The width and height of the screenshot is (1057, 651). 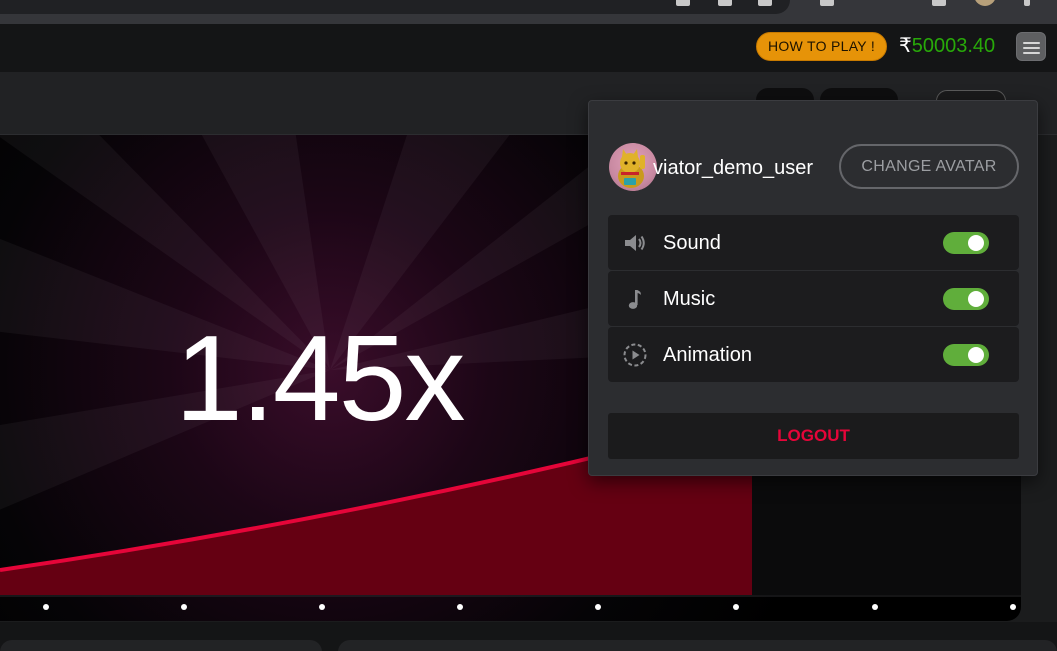 I want to click on sound-toggle, so click(x=966, y=243).